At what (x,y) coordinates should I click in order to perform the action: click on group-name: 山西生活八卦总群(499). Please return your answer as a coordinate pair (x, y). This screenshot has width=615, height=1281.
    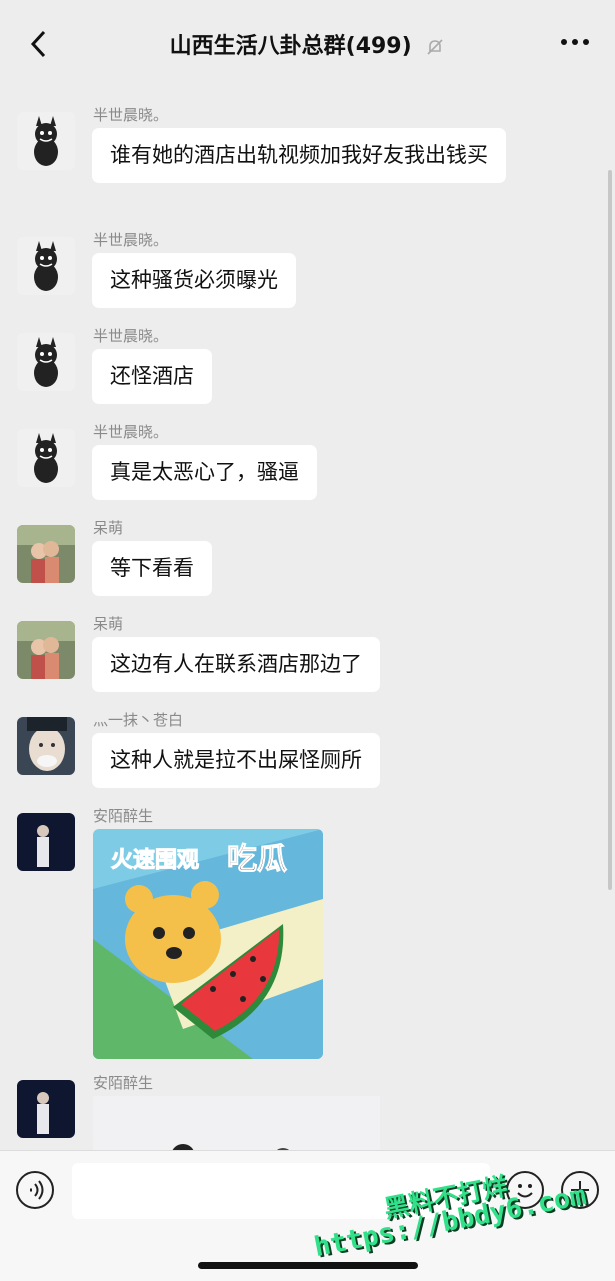
    Looking at the image, I should click on (290, 46).